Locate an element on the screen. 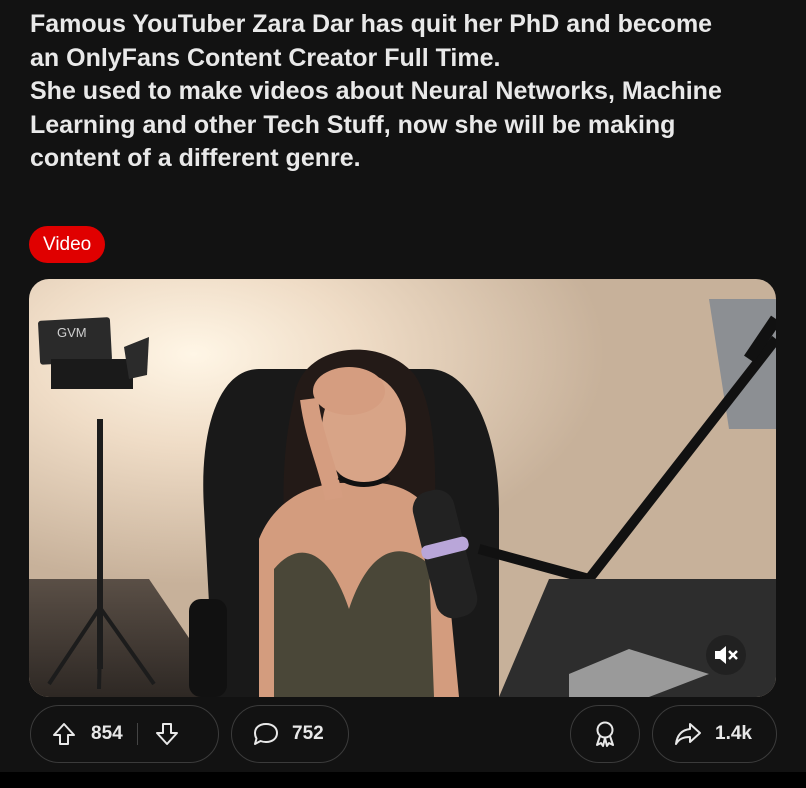 The image size is (806, 788). vote-control: 854 is located at coordinates (124, 734).